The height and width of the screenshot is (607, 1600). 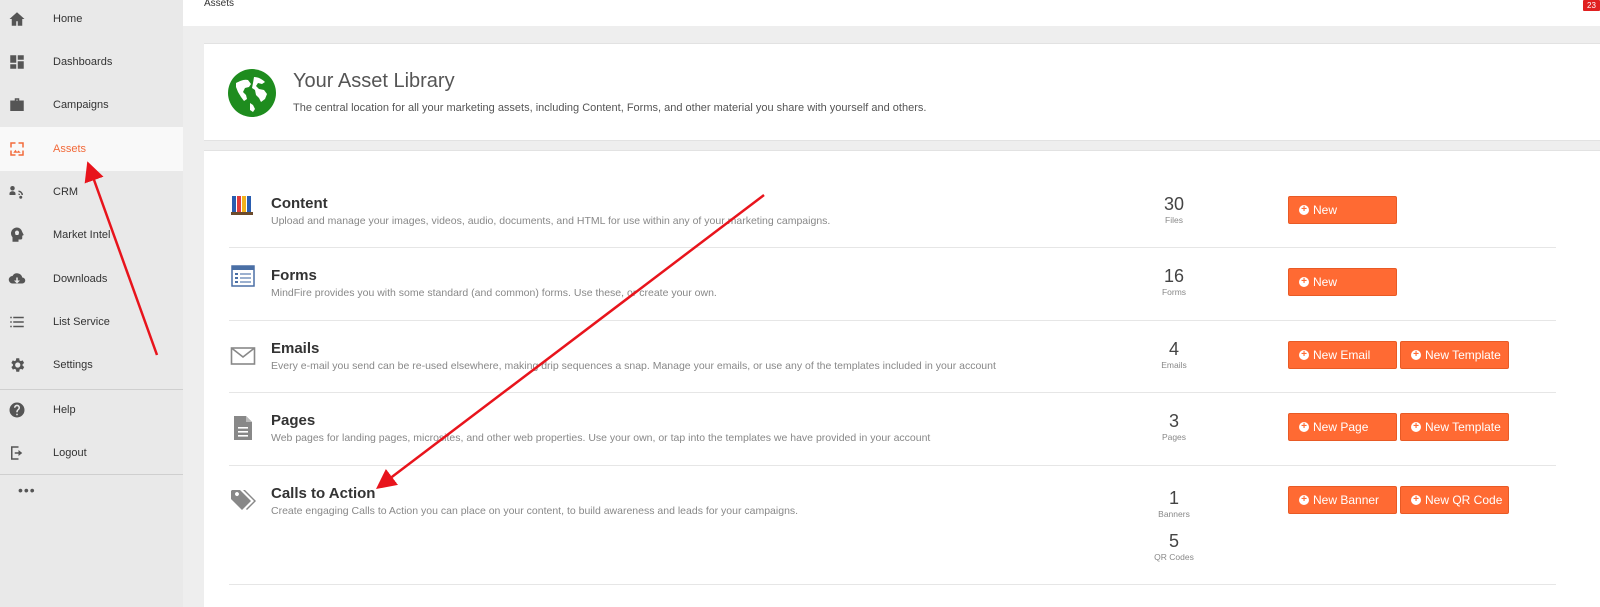 I want to click on cloud-download-icon, so click(x=17, y=279).